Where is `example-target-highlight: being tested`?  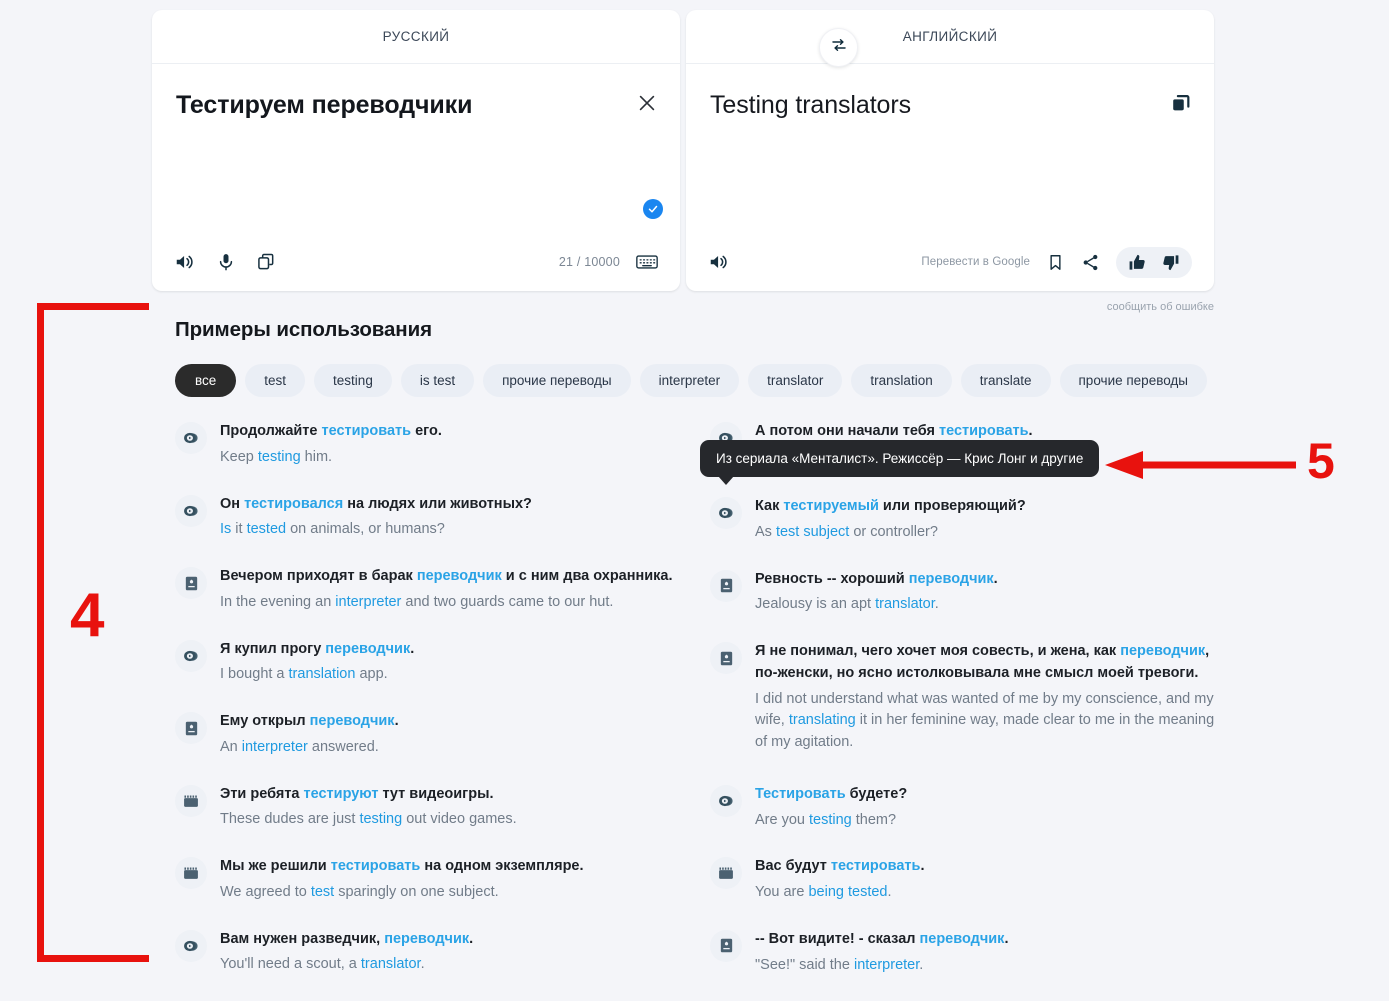 example-target-highlight: being tested is located at coordinates (848, 892).